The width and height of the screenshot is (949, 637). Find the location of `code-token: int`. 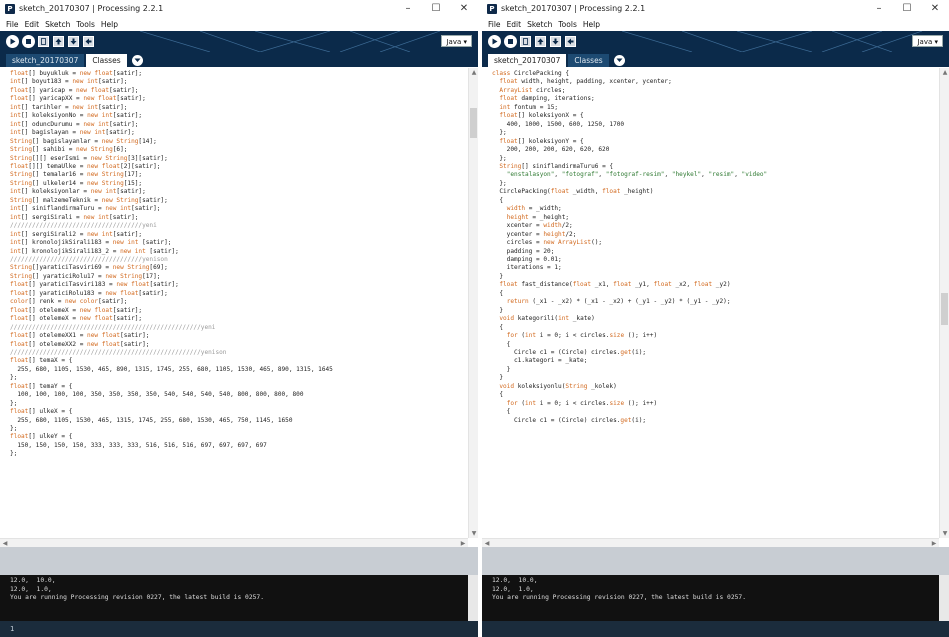

code-token: int is located at coordinates (16, 133).